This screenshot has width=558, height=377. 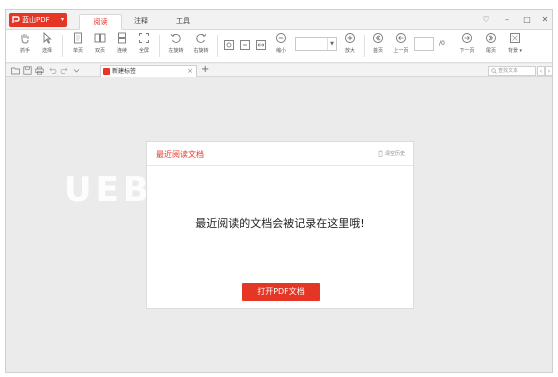 I want to click on fit-page-icon, so click(x=245, y=45).